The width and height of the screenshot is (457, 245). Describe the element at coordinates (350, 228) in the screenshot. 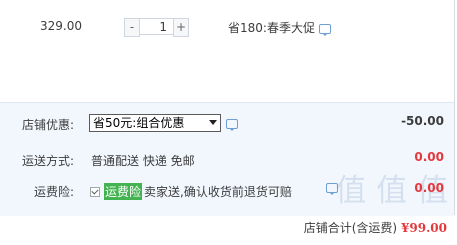

I see `total-label: 店铺合计(含运费)` at that location.